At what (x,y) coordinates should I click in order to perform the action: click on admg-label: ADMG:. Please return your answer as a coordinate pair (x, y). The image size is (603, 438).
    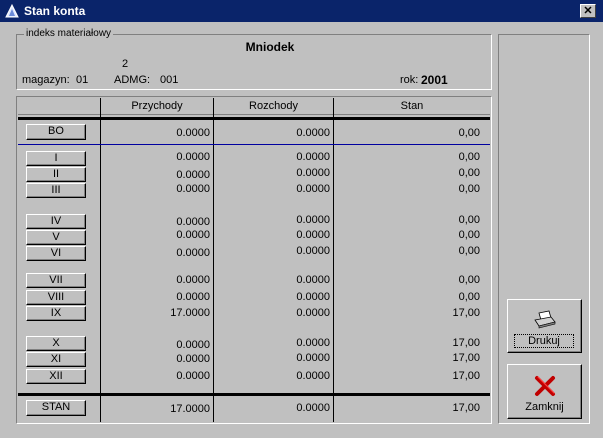
    Looking at the image, I should click on (132, 80).